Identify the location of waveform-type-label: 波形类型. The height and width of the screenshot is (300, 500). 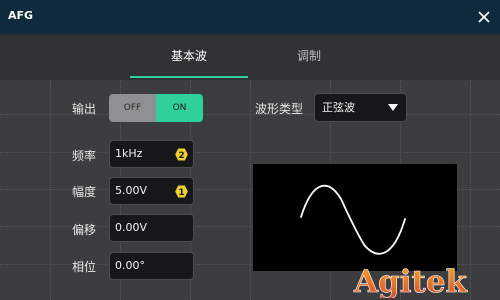
(279, 109).